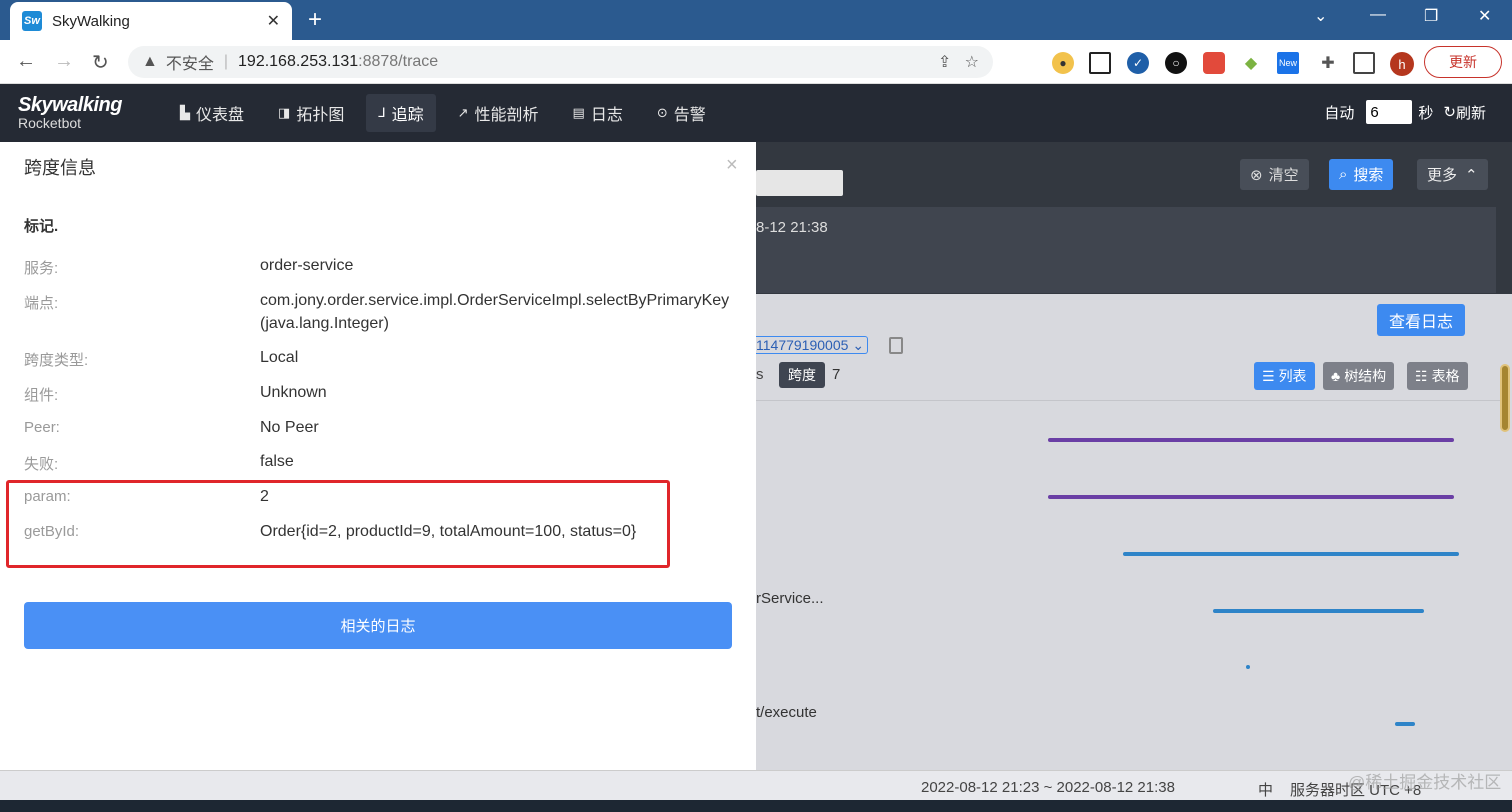 This screenshot has width=1512, height=812. Describe the element at coordinates (1471, 112) in the screenshot. I see `refresh-button: 刷新` at that location.